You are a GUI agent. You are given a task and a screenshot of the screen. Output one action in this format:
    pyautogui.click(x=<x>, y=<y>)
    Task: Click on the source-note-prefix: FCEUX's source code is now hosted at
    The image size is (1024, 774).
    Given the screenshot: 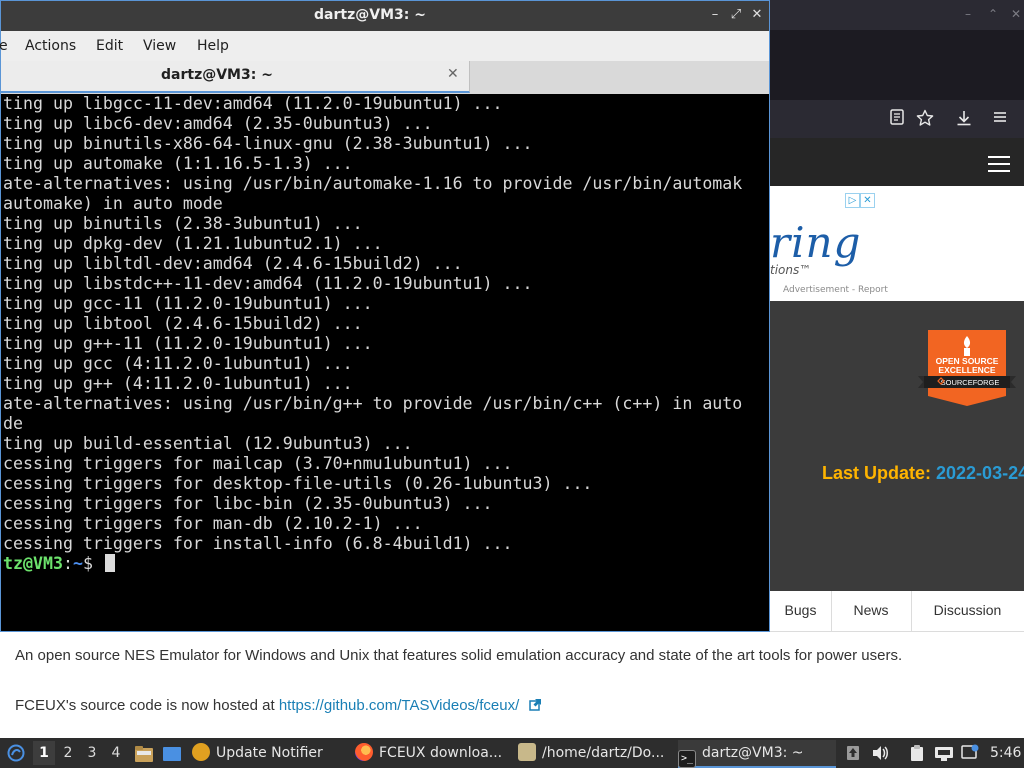 What is the action you would take?
    pyautogui.click(x=147, y=705)
    